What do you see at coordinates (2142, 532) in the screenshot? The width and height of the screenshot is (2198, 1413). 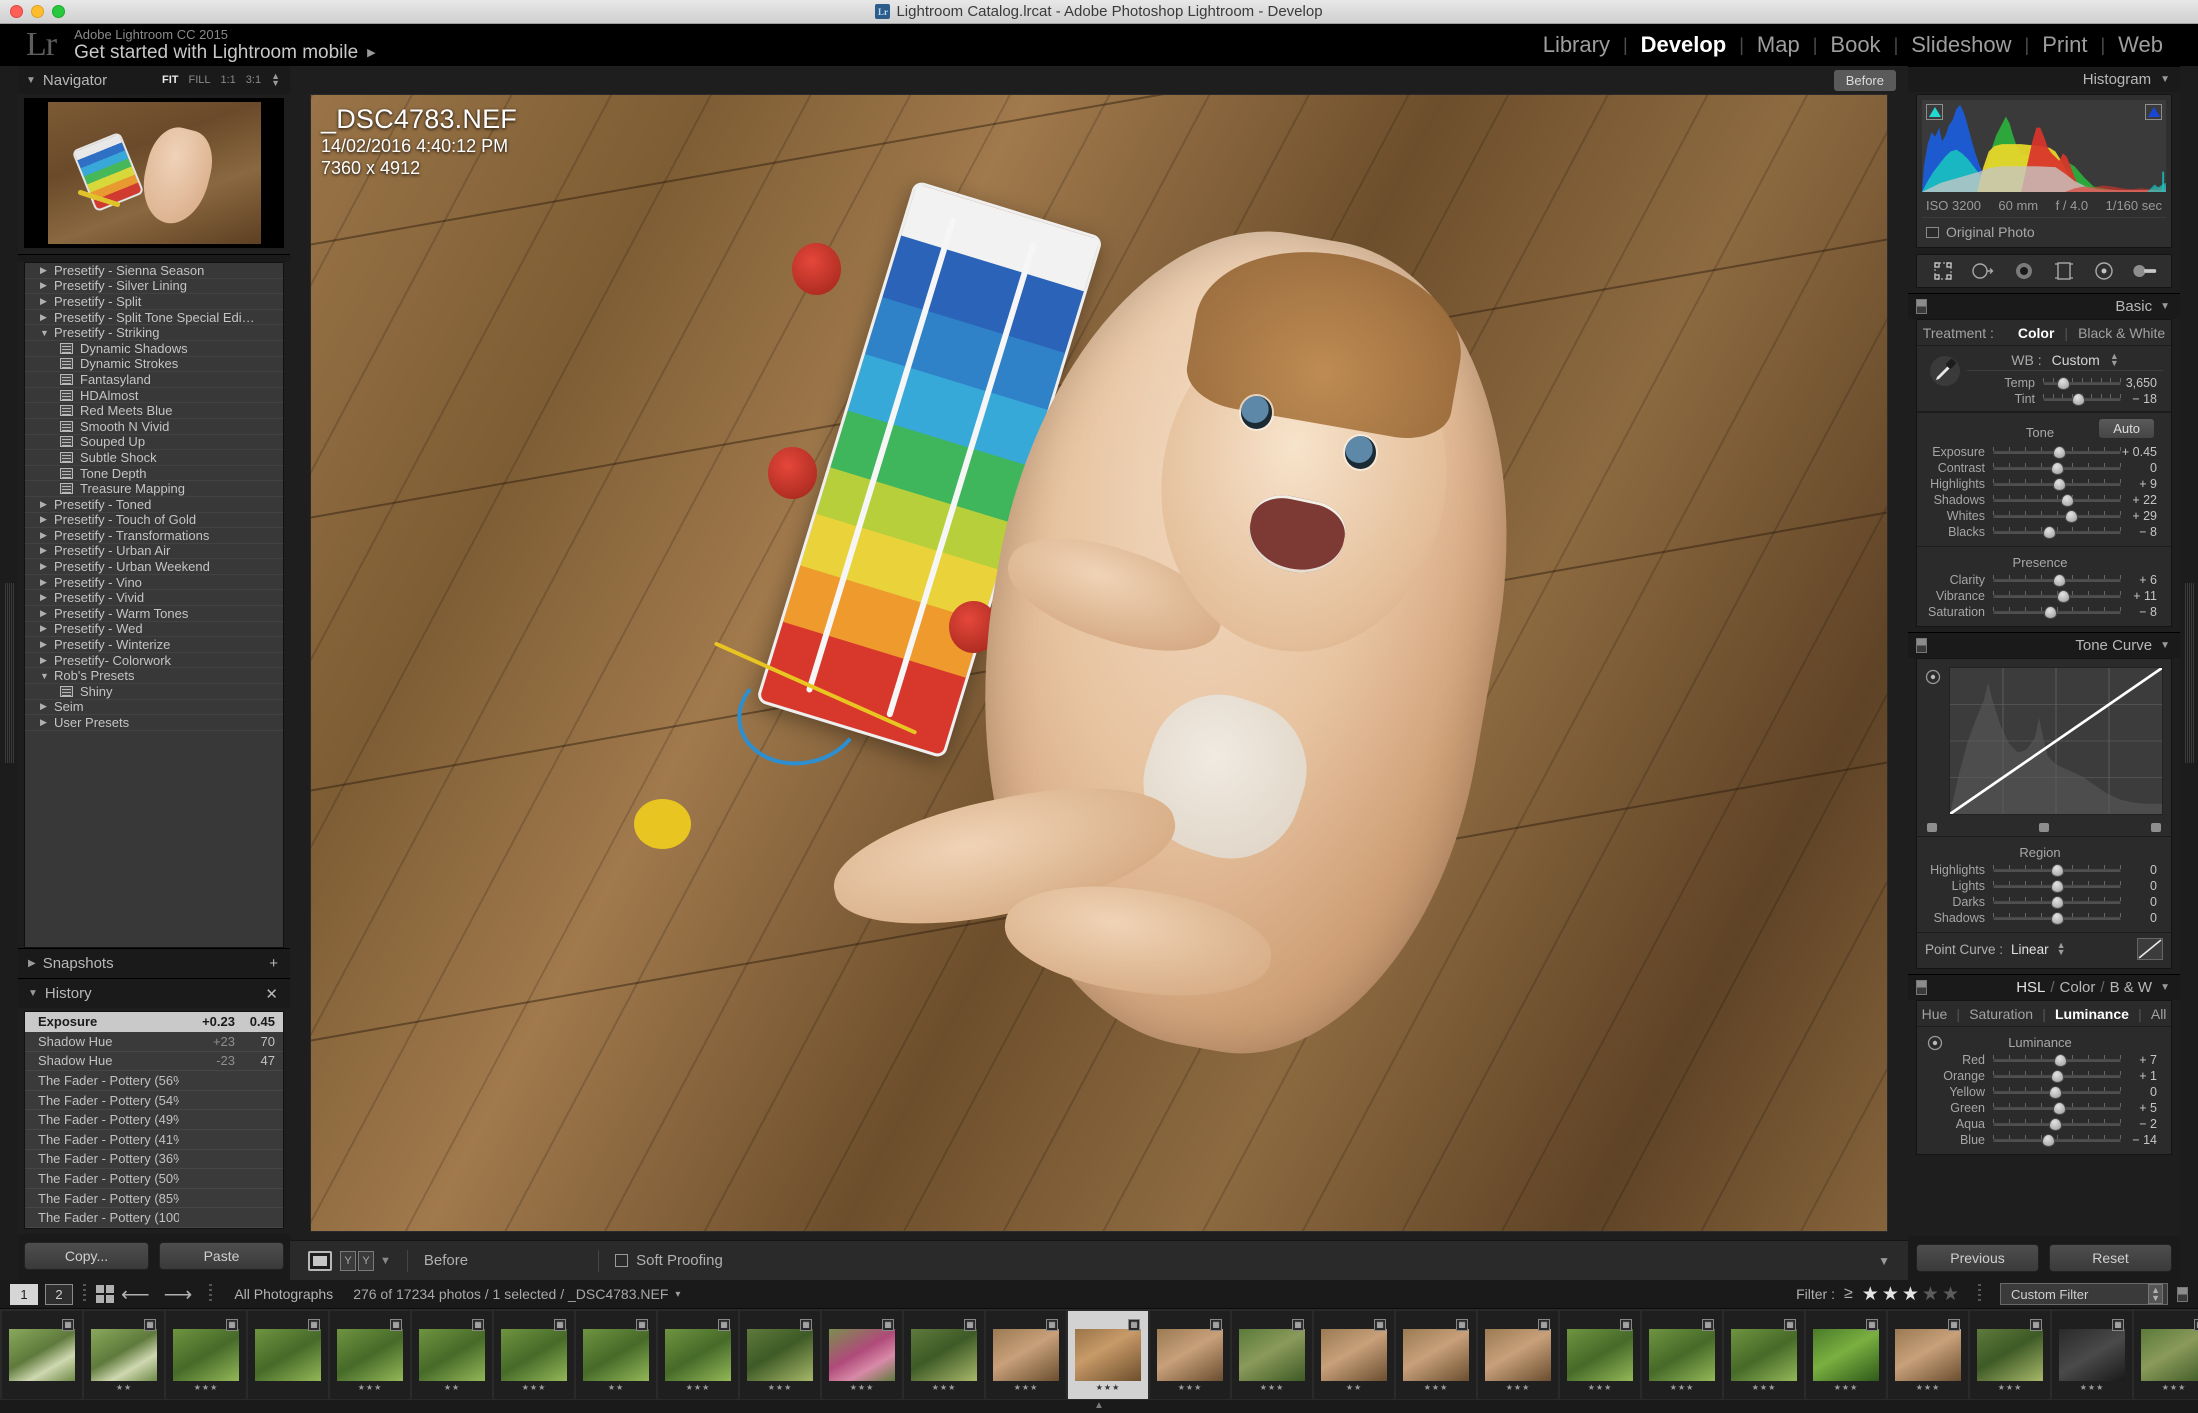 I see `slider-value: − 8` at bounding box center [2142, 532].